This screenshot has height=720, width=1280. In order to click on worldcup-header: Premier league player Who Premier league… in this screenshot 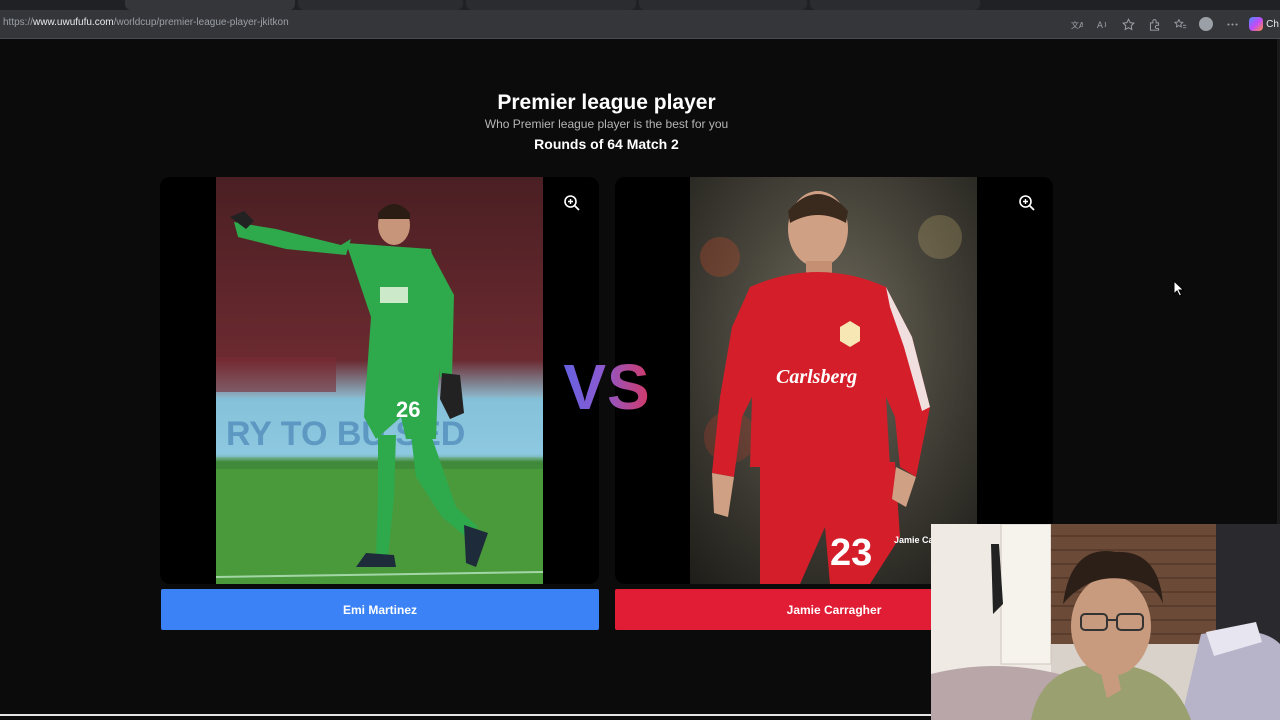, I will do `click(606, 121)`.